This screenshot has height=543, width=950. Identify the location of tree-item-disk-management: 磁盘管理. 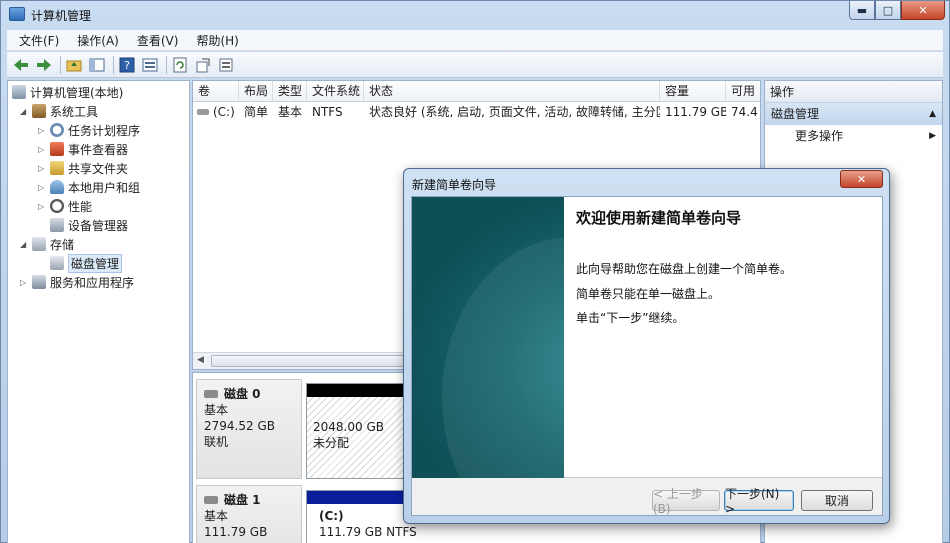
(86, 263).